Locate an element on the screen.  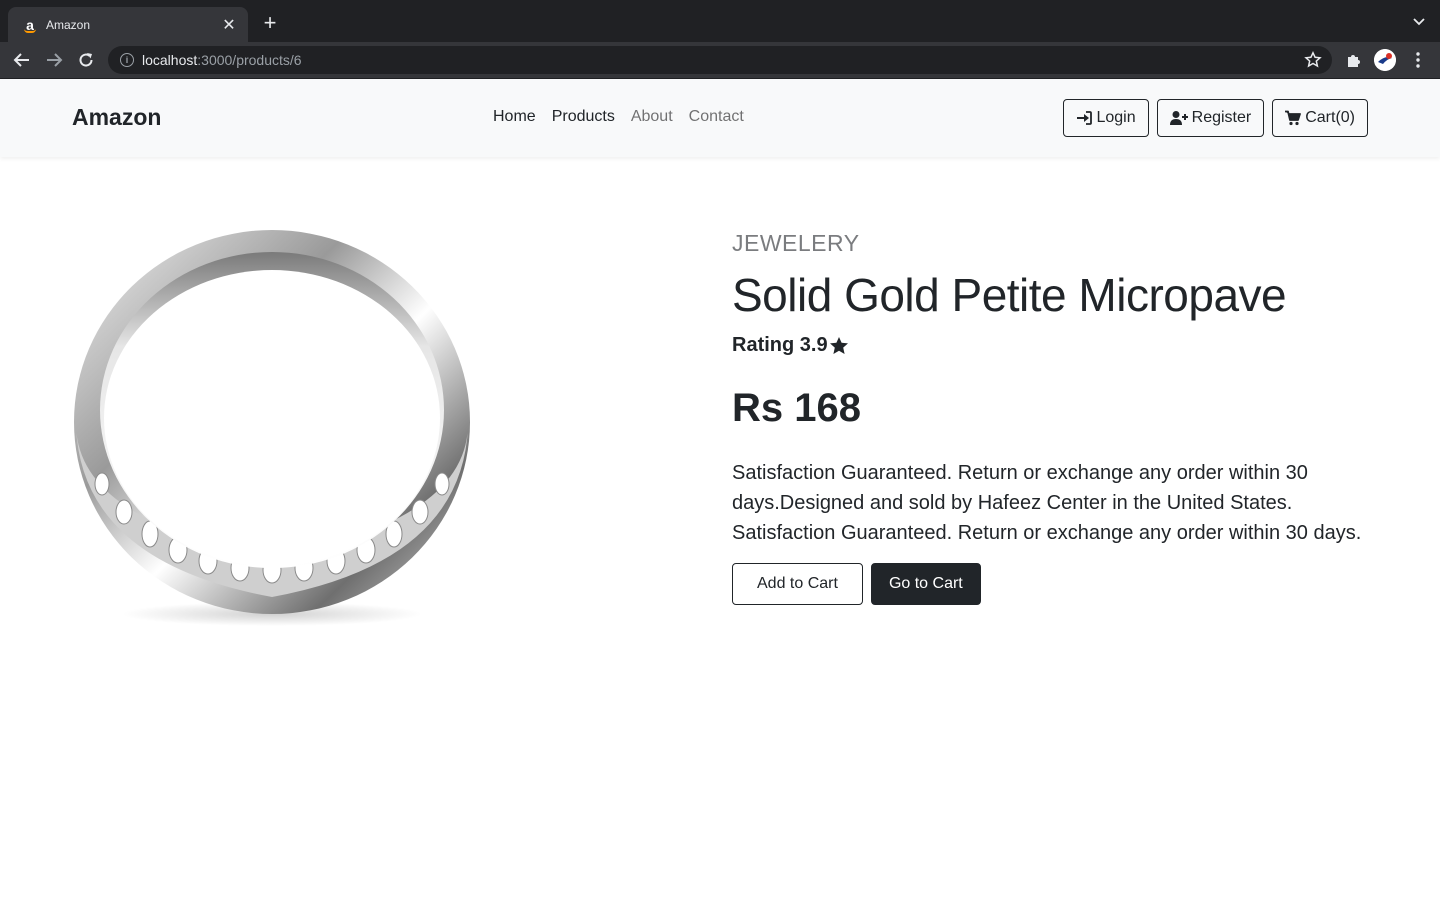
new-tab-icon: + is located at coordinates (270, 24).